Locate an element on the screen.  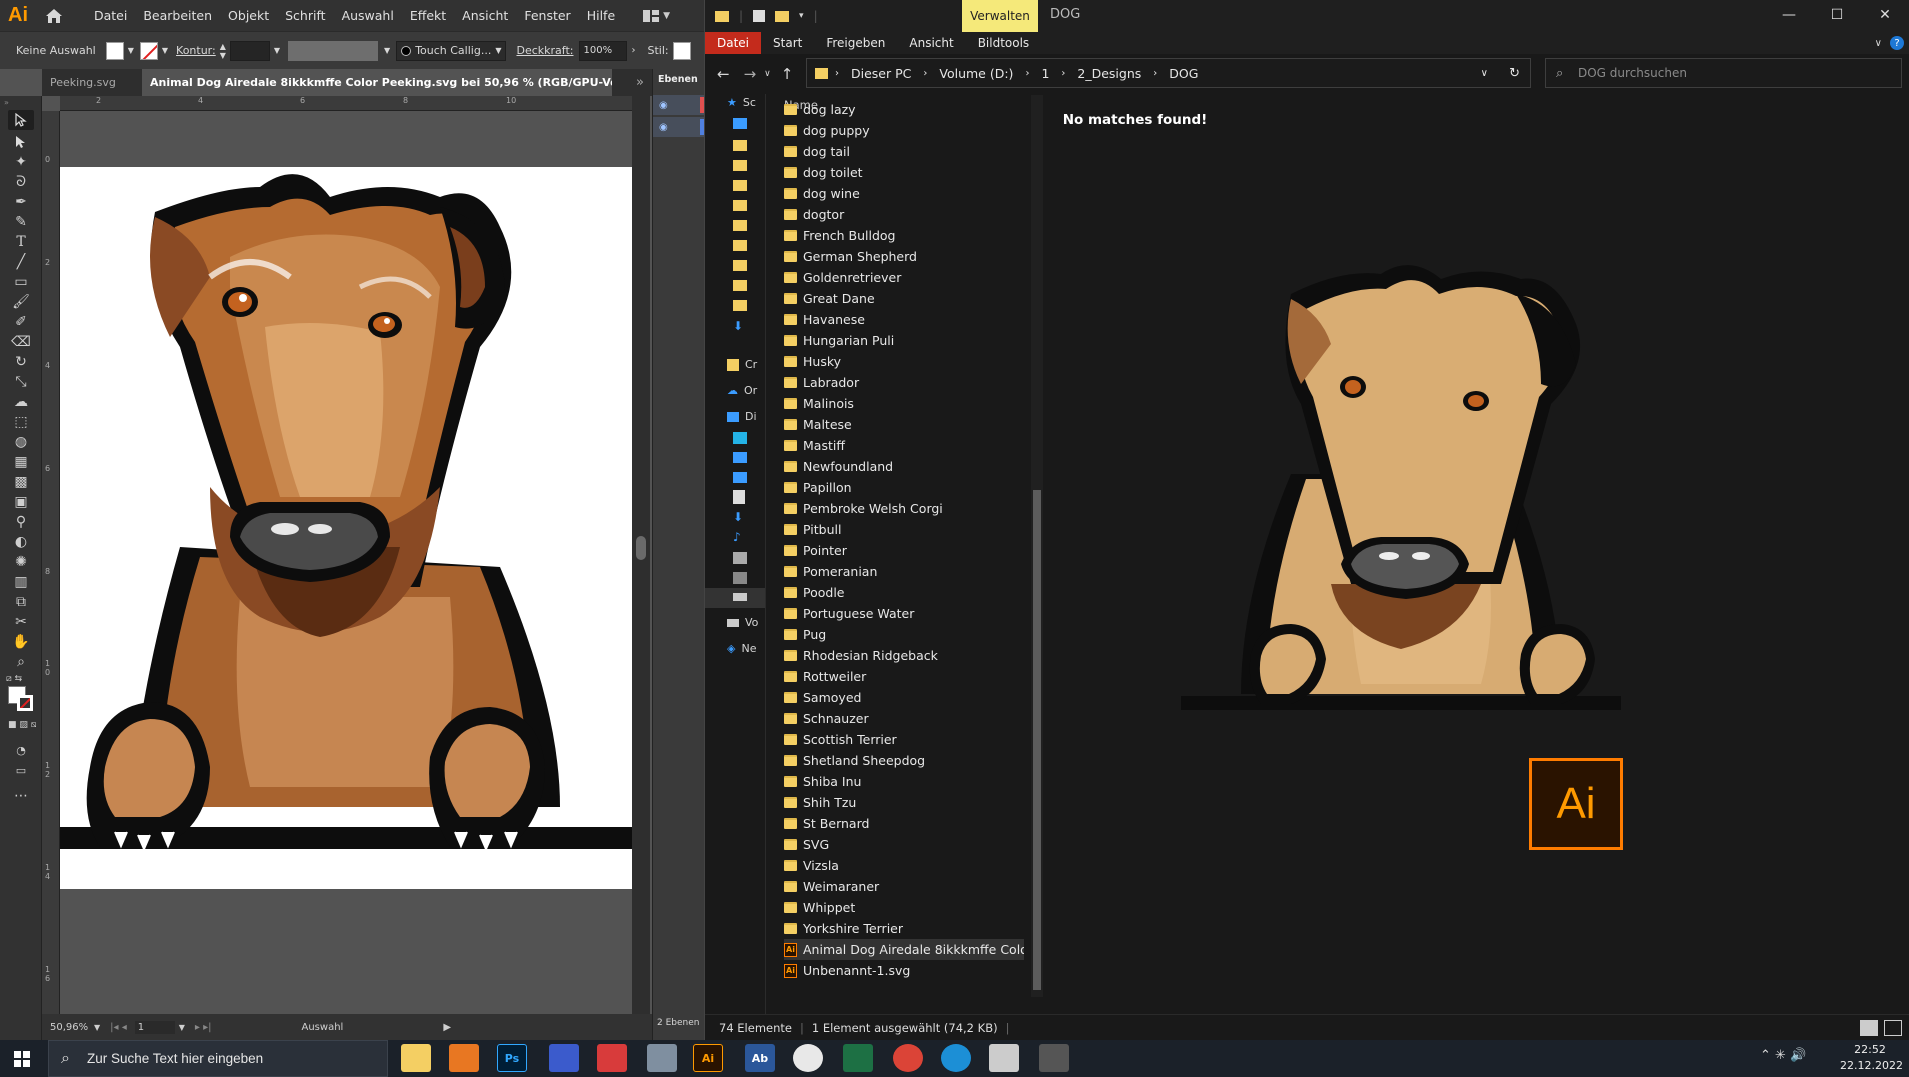
tab-bildtools: Bildtools is located at coordinates (1004, 43).